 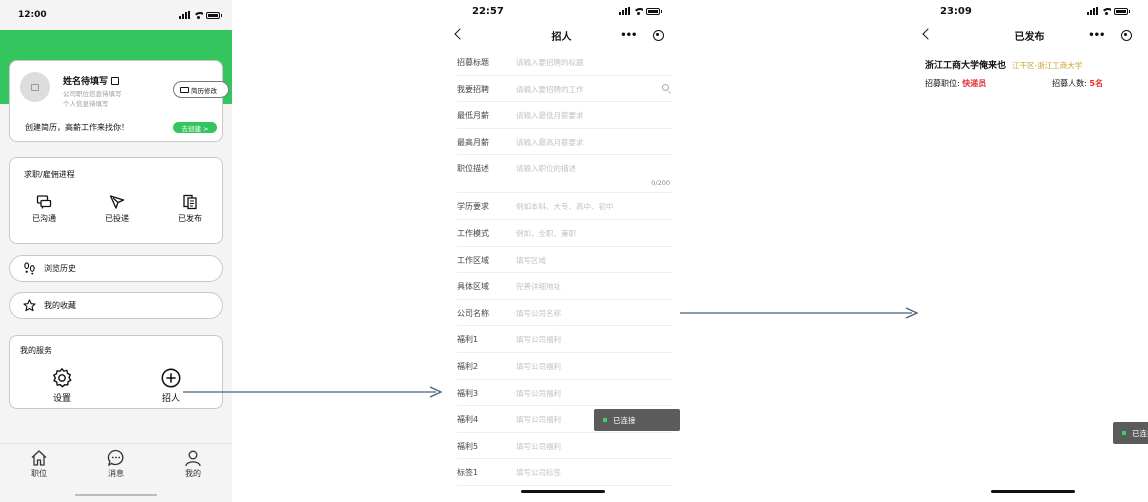 I want to click on service-settings: 设置, so click(x=62, y=385).